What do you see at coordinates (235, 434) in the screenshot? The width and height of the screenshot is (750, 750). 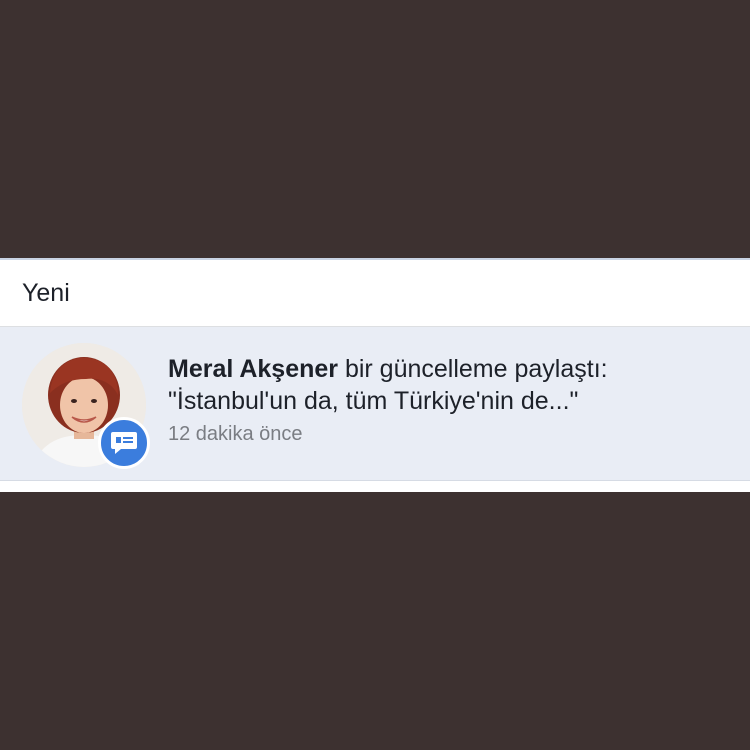 I see `timestamp: 12 dakika önce` at bounding box center [235, 434].